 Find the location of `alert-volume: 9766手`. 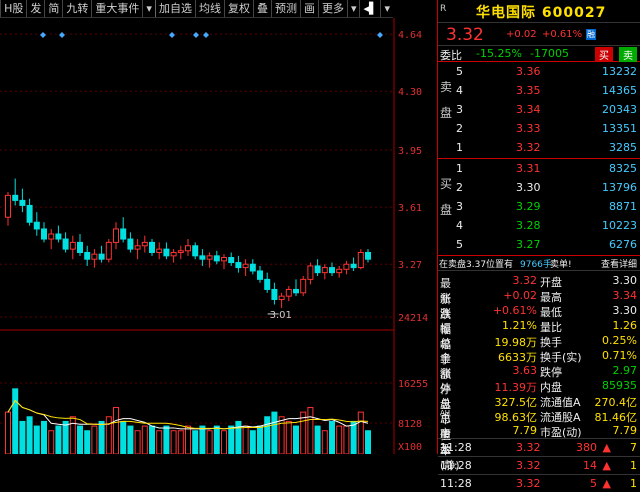

alert-volume: 9766手 is located at coordinates (536, 263).